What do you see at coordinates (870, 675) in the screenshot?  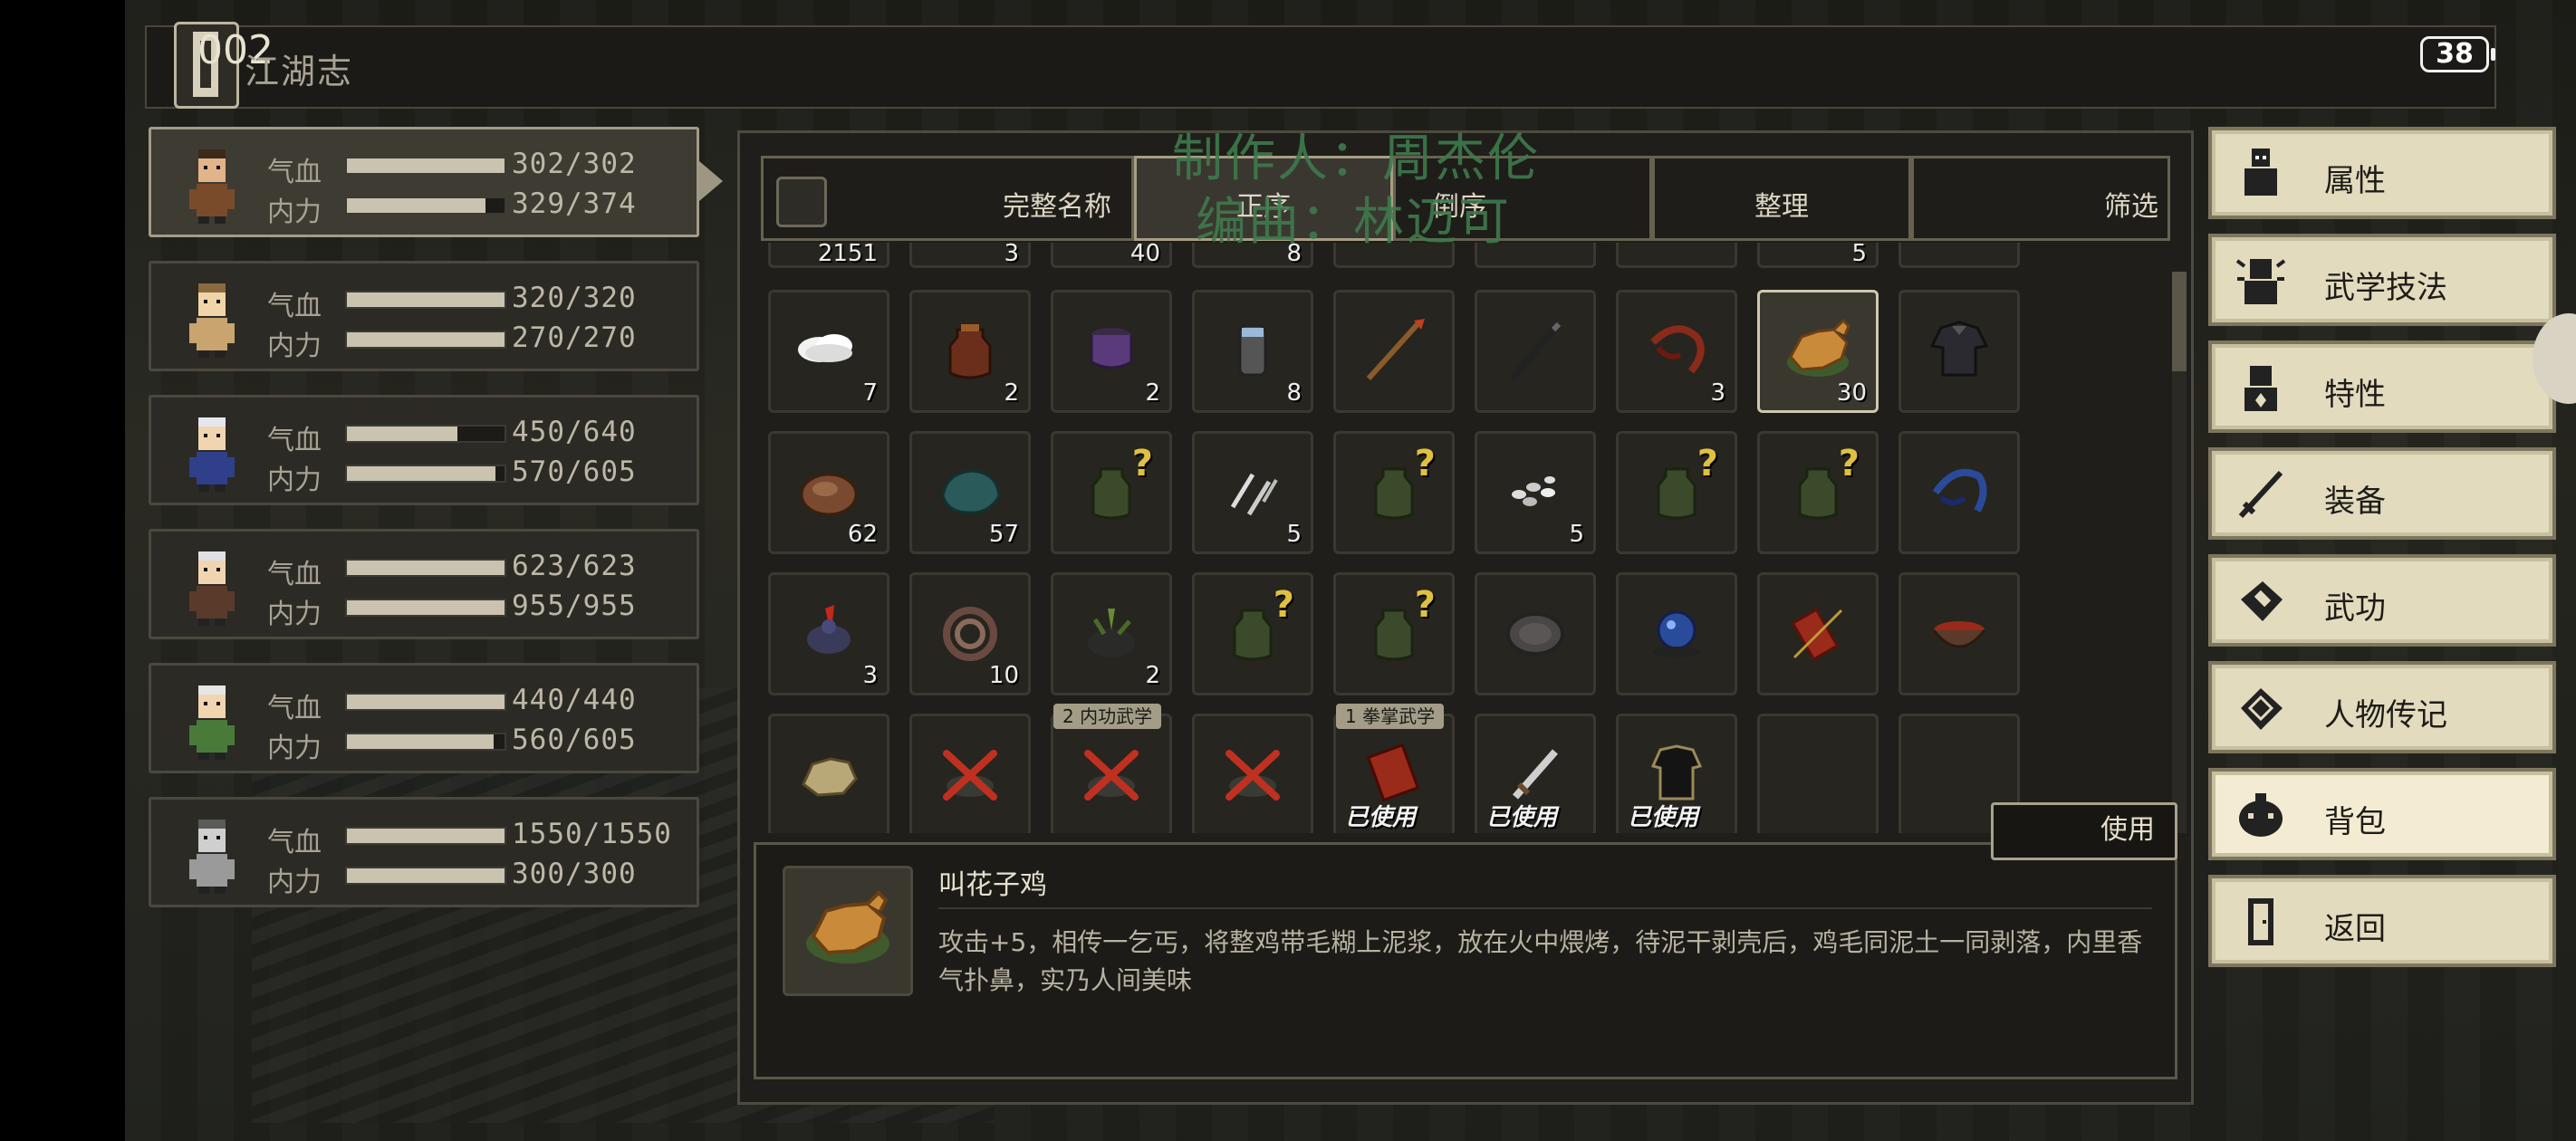 I see `item-quantity: 3` at bounding box center [870, 675].